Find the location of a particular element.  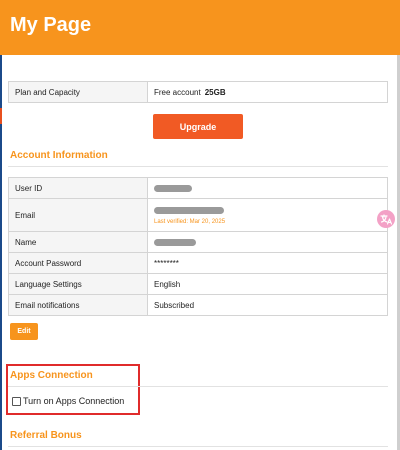

email-value: Last verified: Mar 20, 2025 is located at coordinates (267, 215).